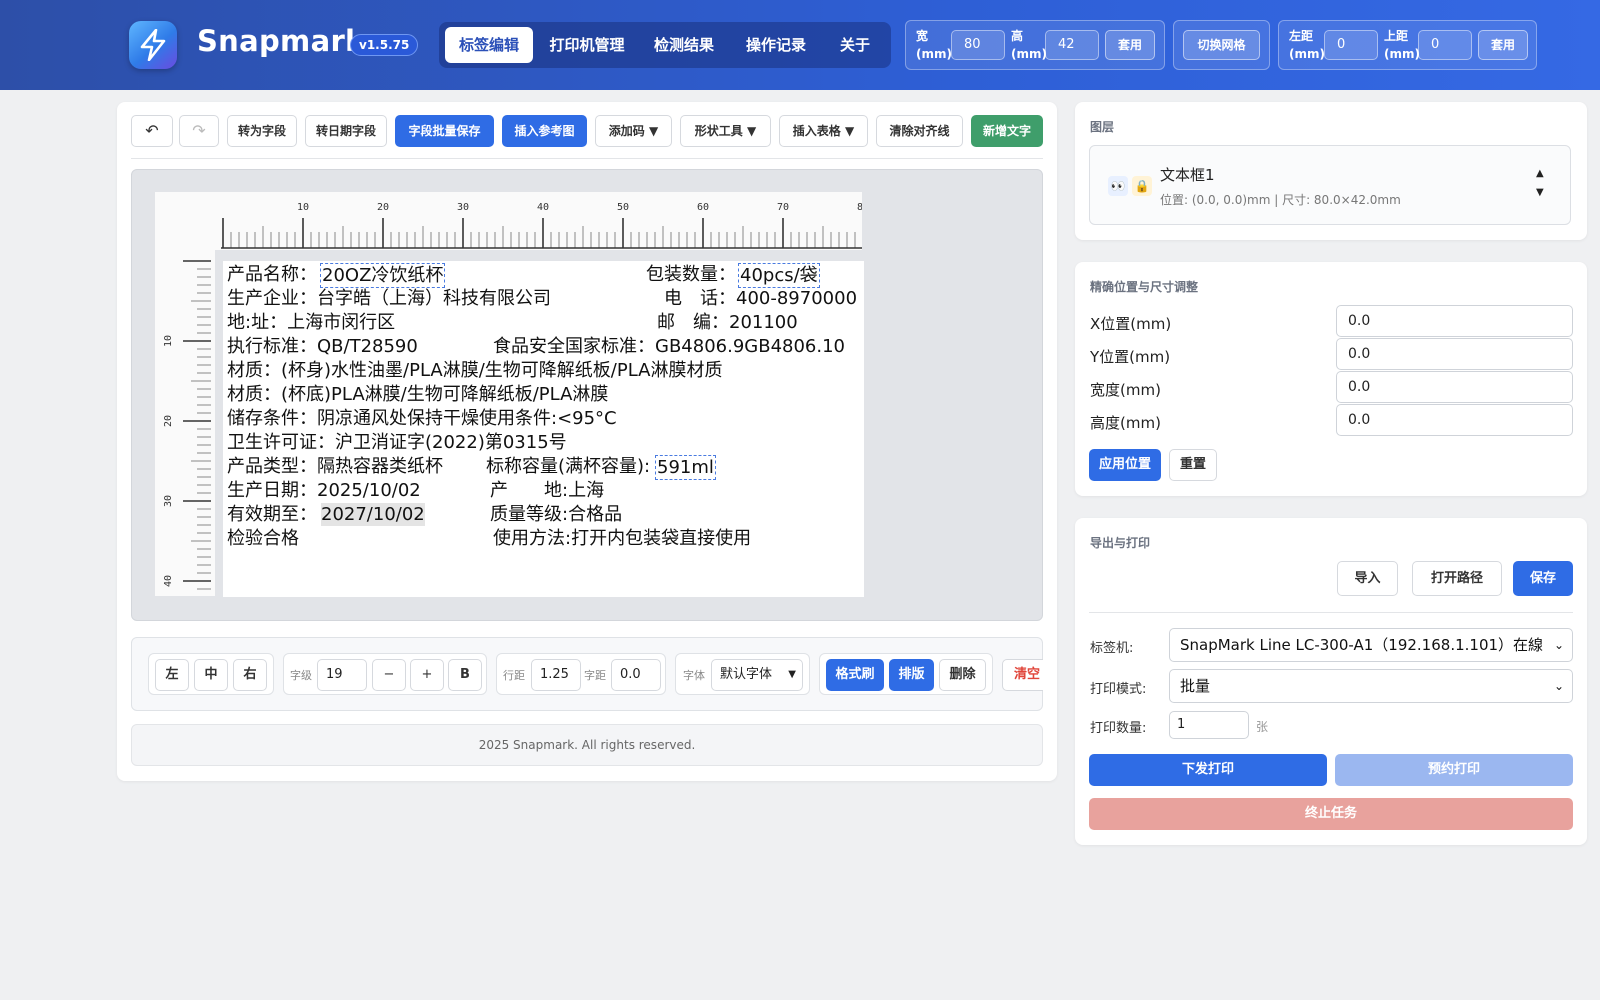 This screenshot has height=1000, width=1600. I want to click on letter-spacing-input: 0.0, so click(636, 675).